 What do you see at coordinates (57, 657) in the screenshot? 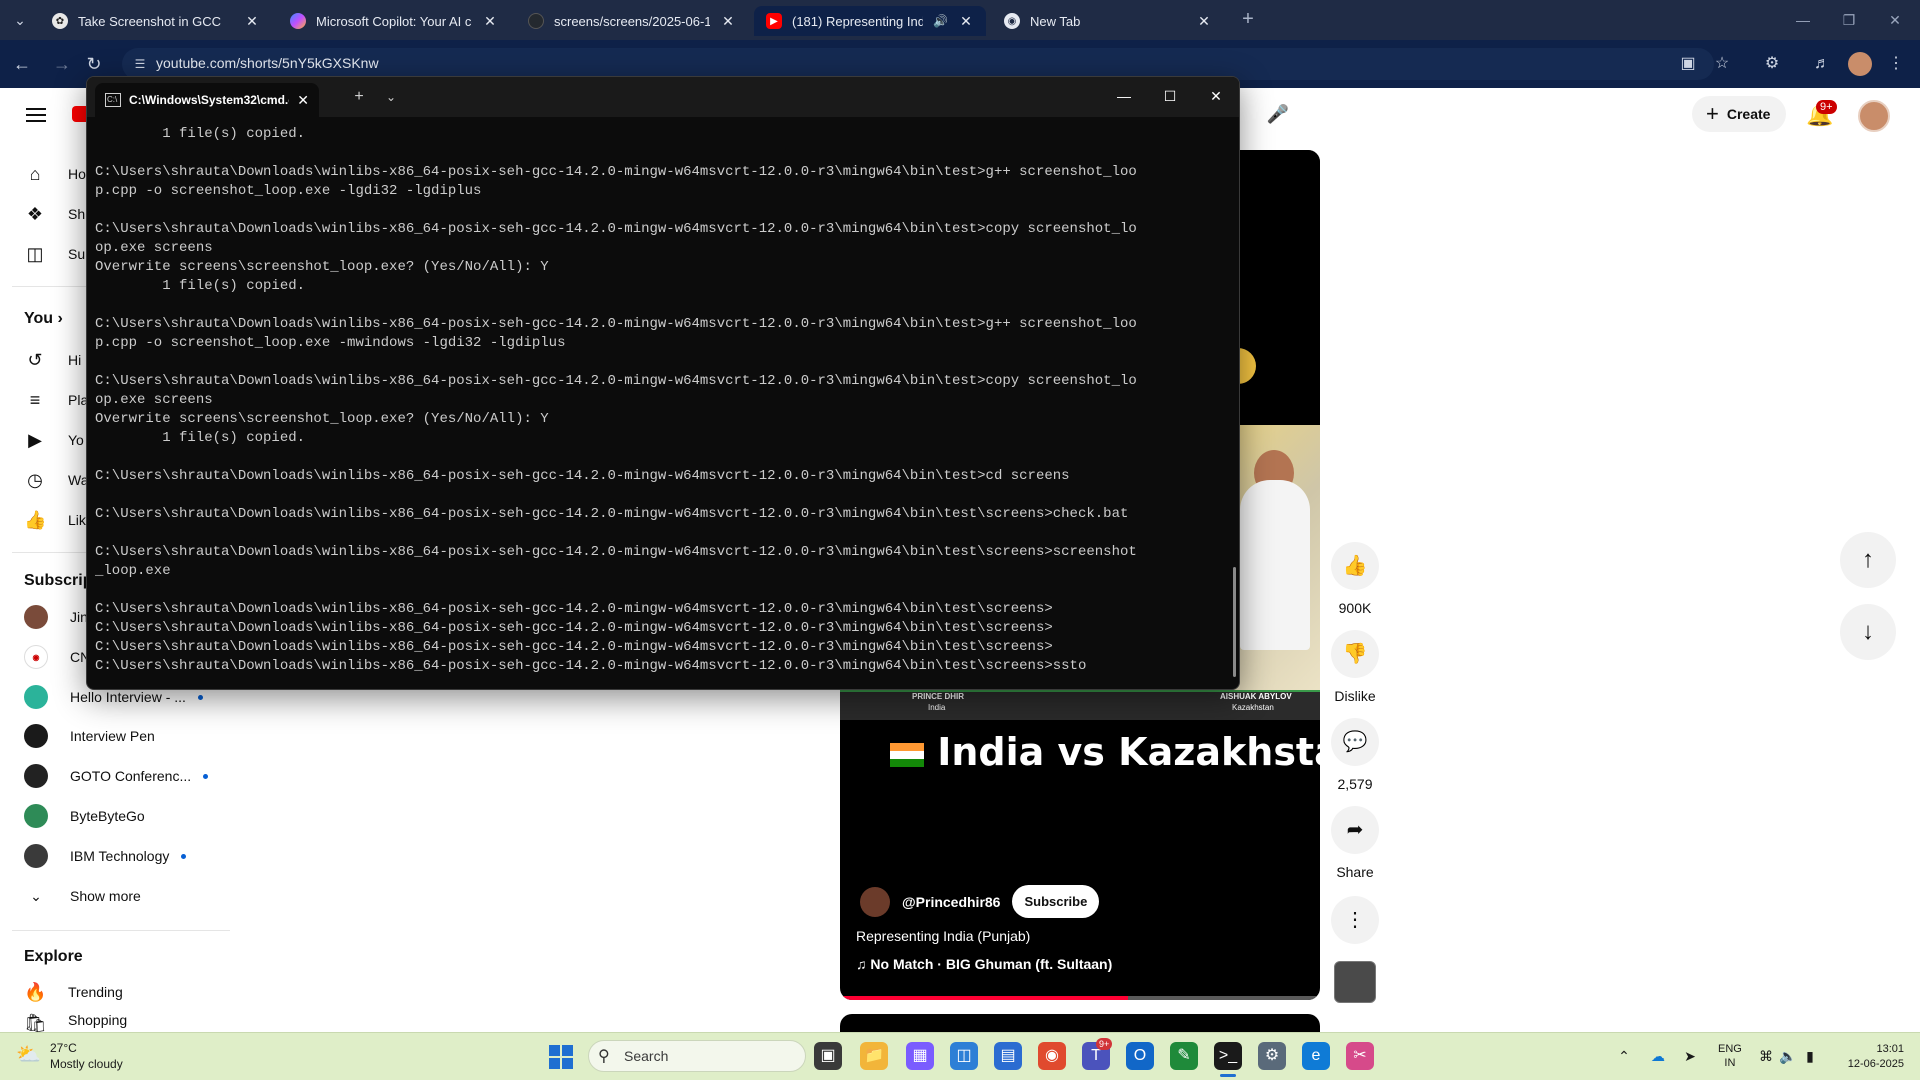
I see `subscription-channel: ◉ CN` at bounding box center [57, 657].